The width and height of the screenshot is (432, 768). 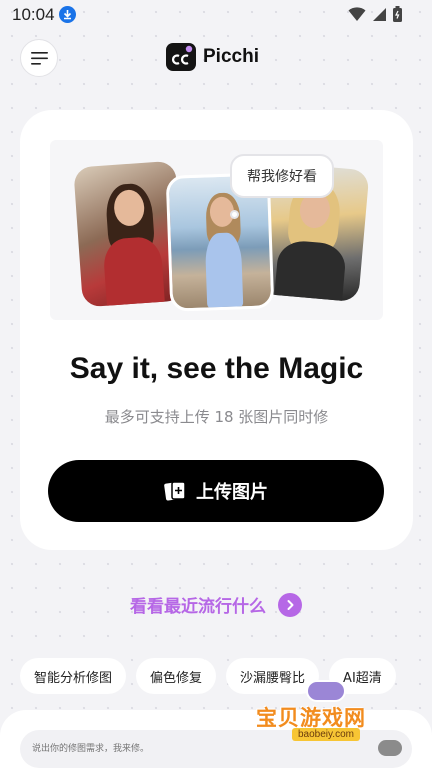 I want to click on speech-bubble: 帮我修好看, so click(x=282, y=176).